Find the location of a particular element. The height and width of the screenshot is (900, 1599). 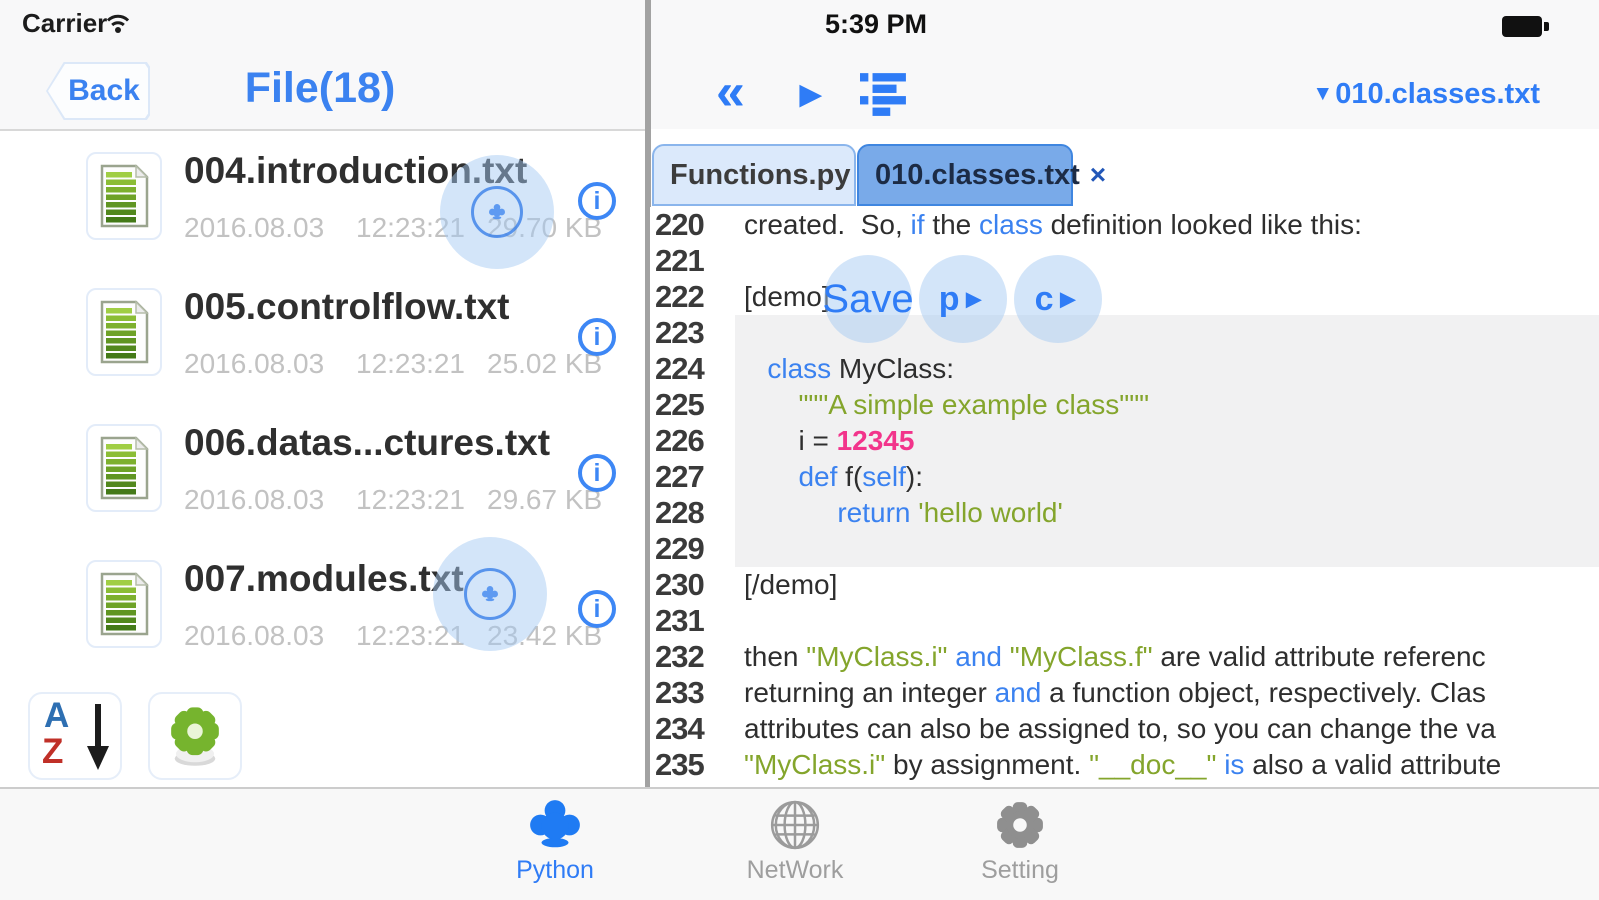

back-button: Back is located at coordinates (98, 91).